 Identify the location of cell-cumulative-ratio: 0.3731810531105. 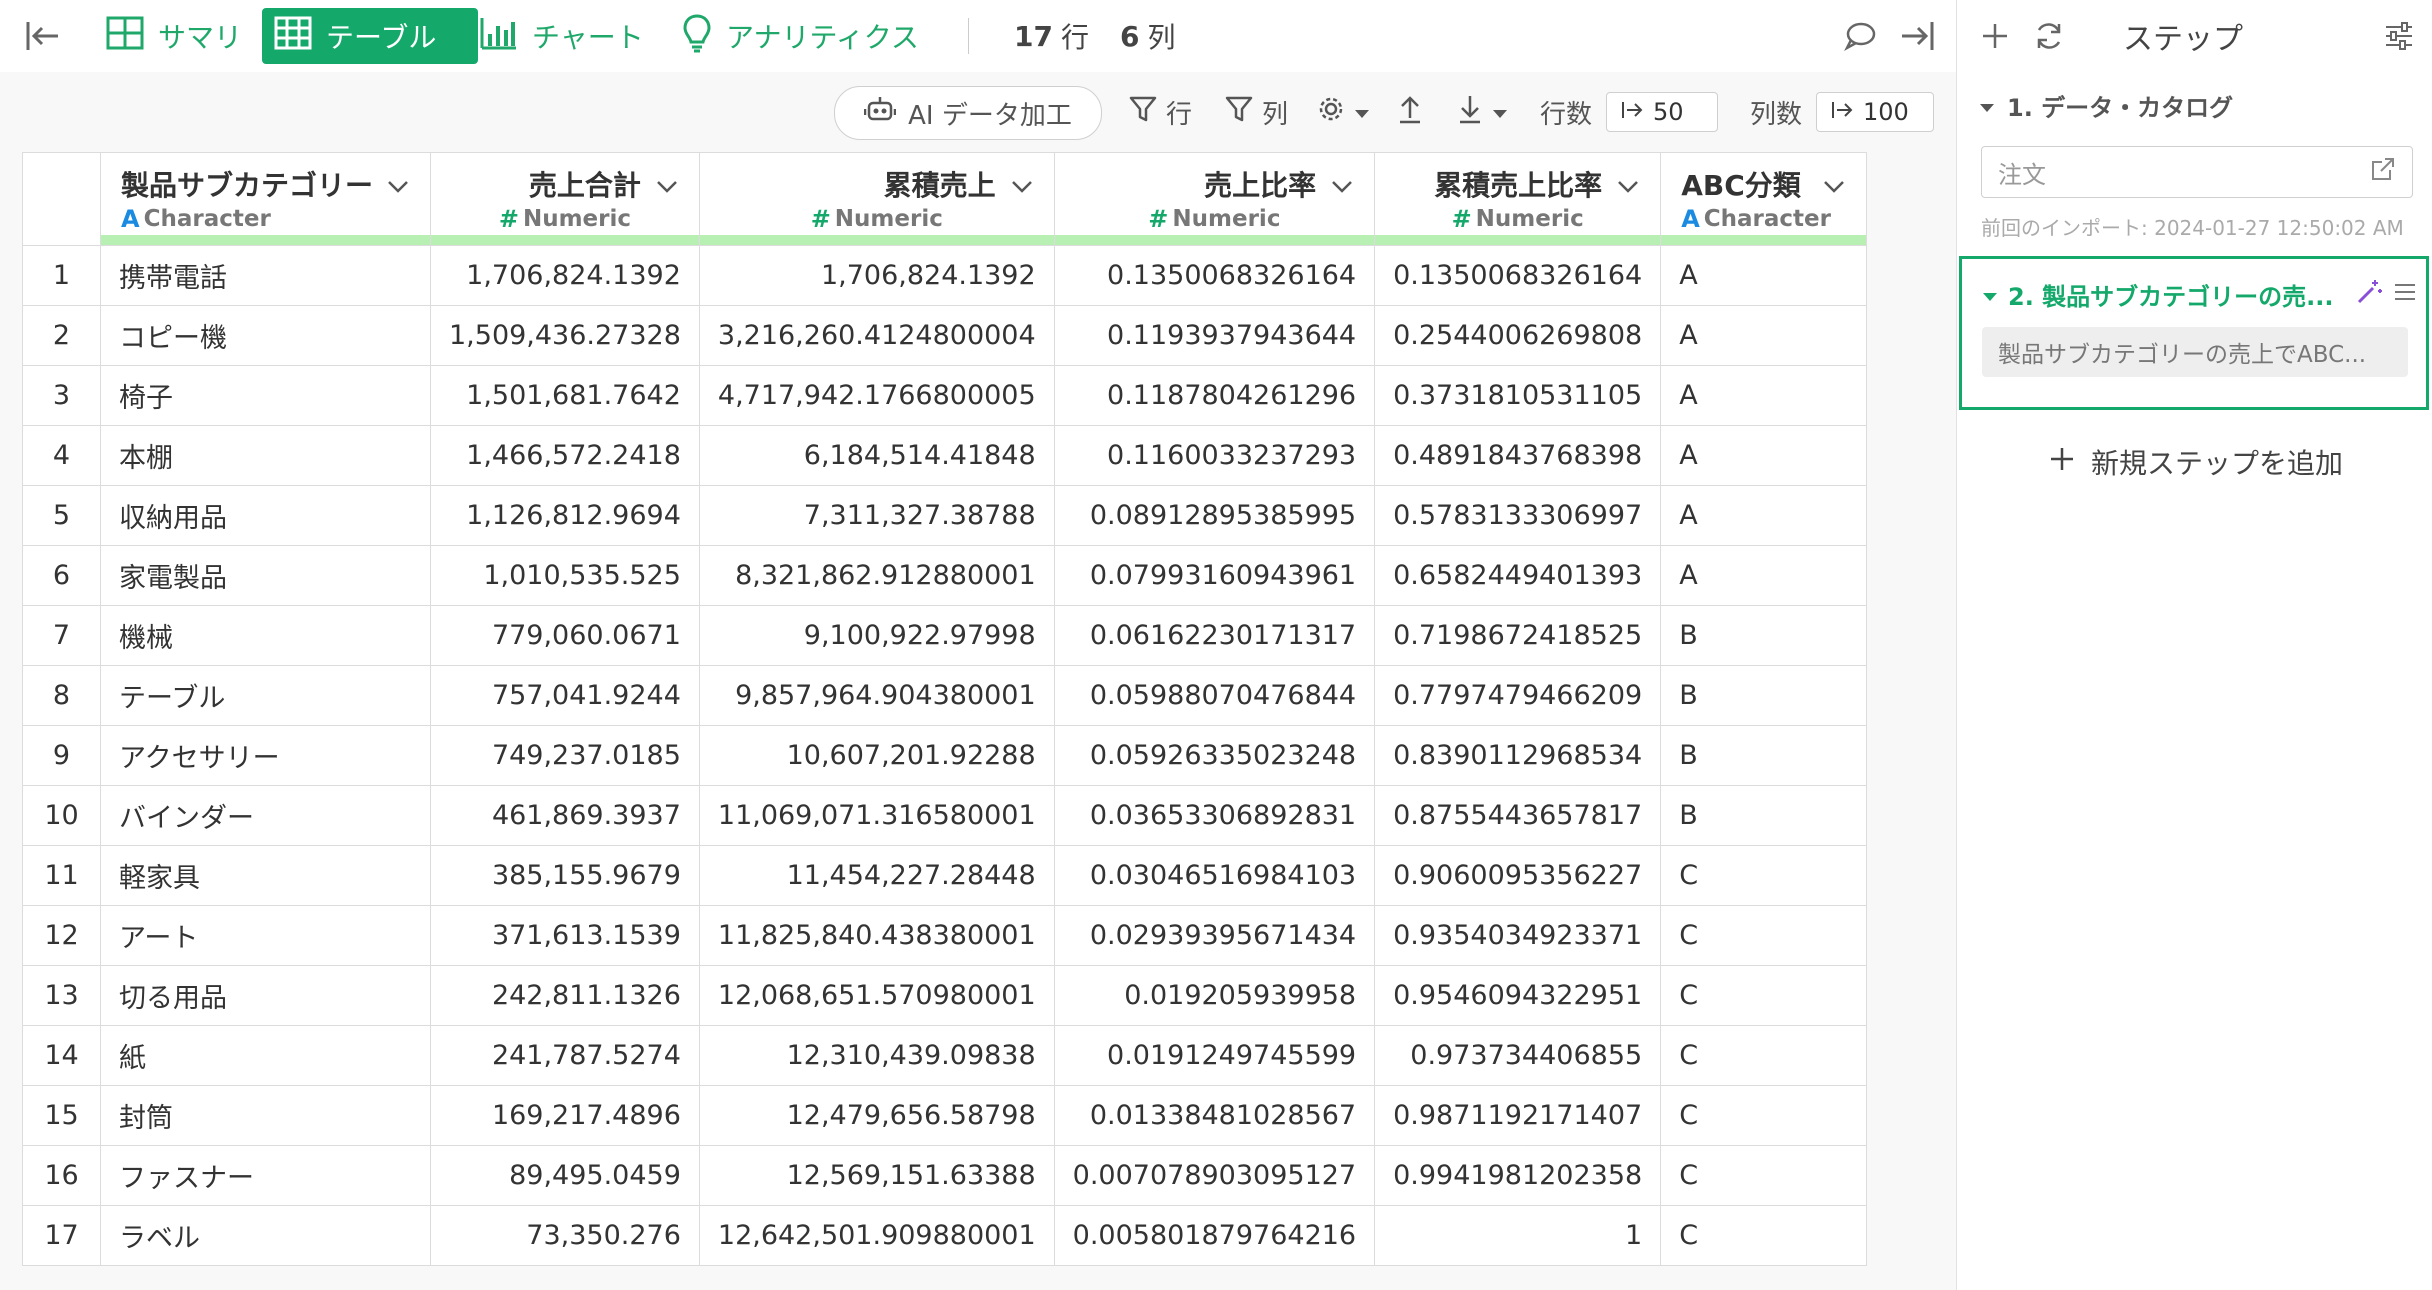
(1518, 395).